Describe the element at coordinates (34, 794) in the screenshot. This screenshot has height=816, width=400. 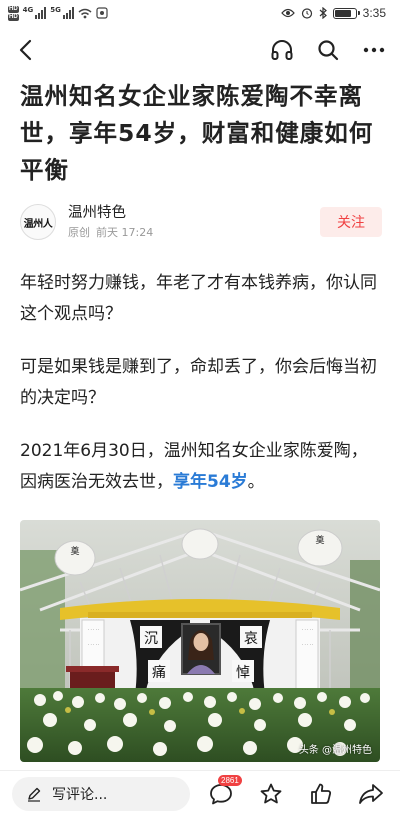
I see `pencil-icon` at that location.